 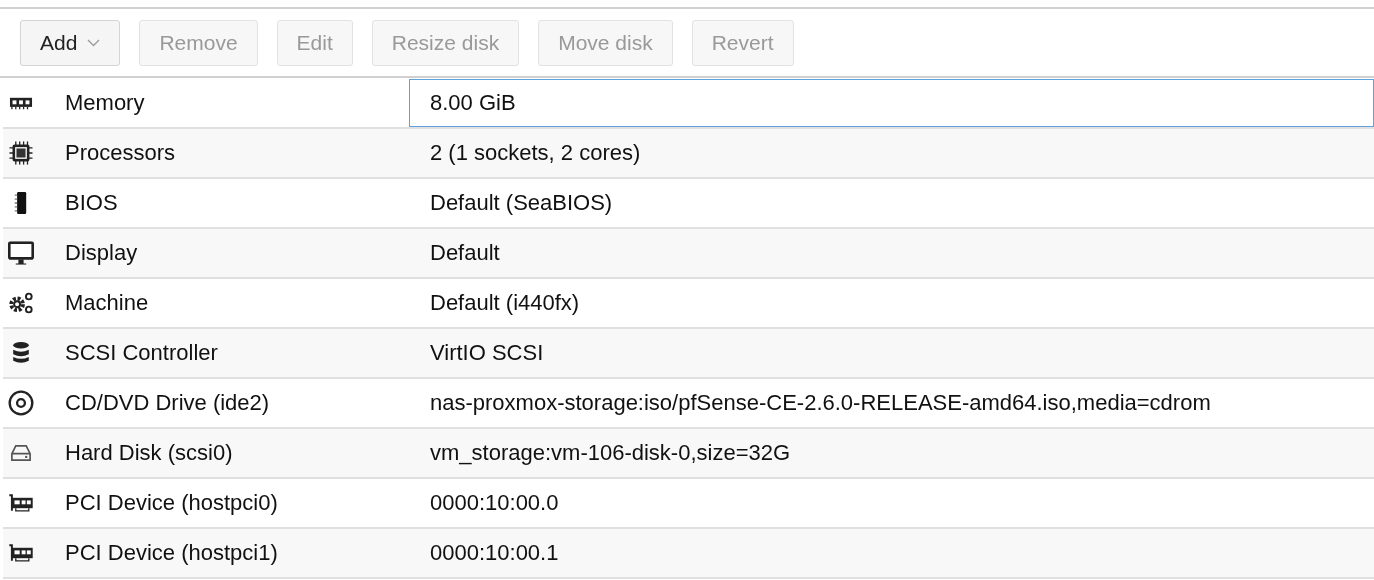 I want to click on toolbar-button: Add, so click(x=70, y=43).